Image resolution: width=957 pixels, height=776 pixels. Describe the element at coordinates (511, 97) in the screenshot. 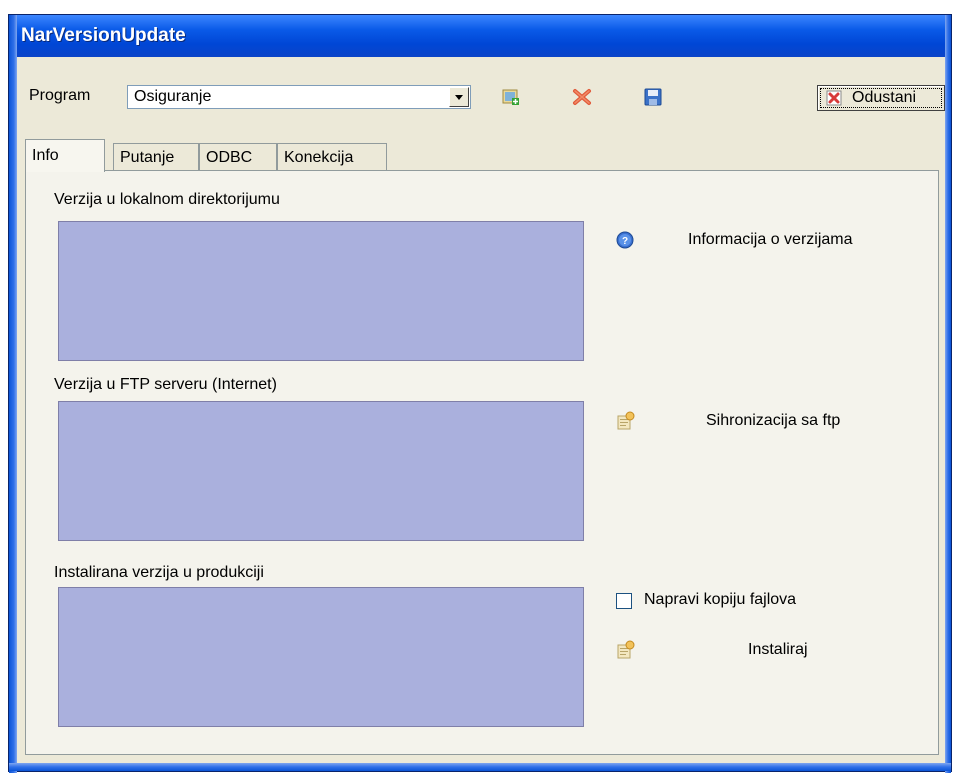

I see `new-document-icon` at that location.